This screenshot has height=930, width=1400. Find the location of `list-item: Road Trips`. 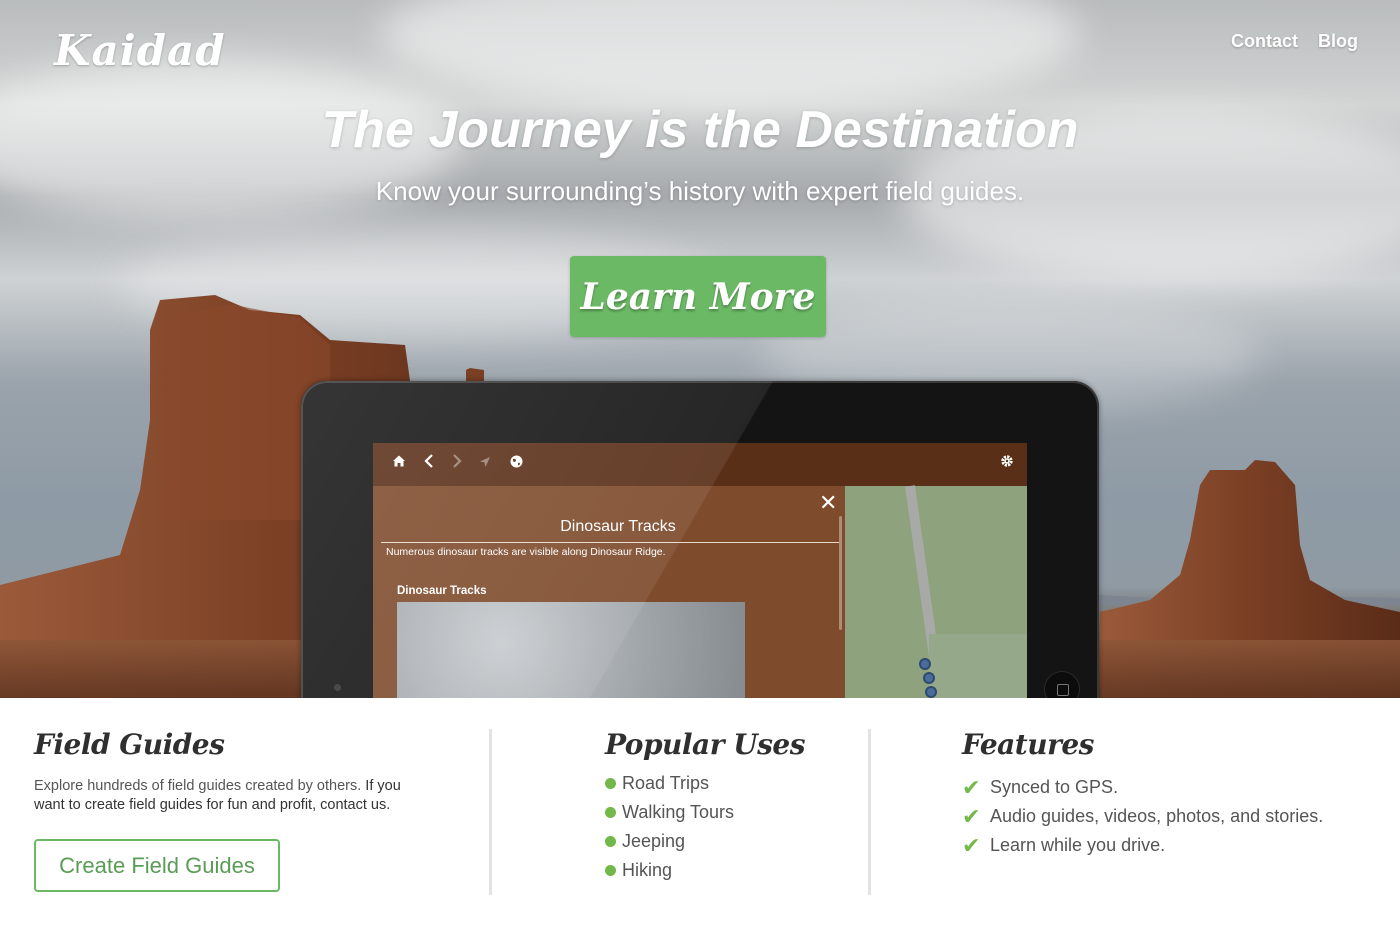

list-item: Road Trips is located at coordinates (725, 783).